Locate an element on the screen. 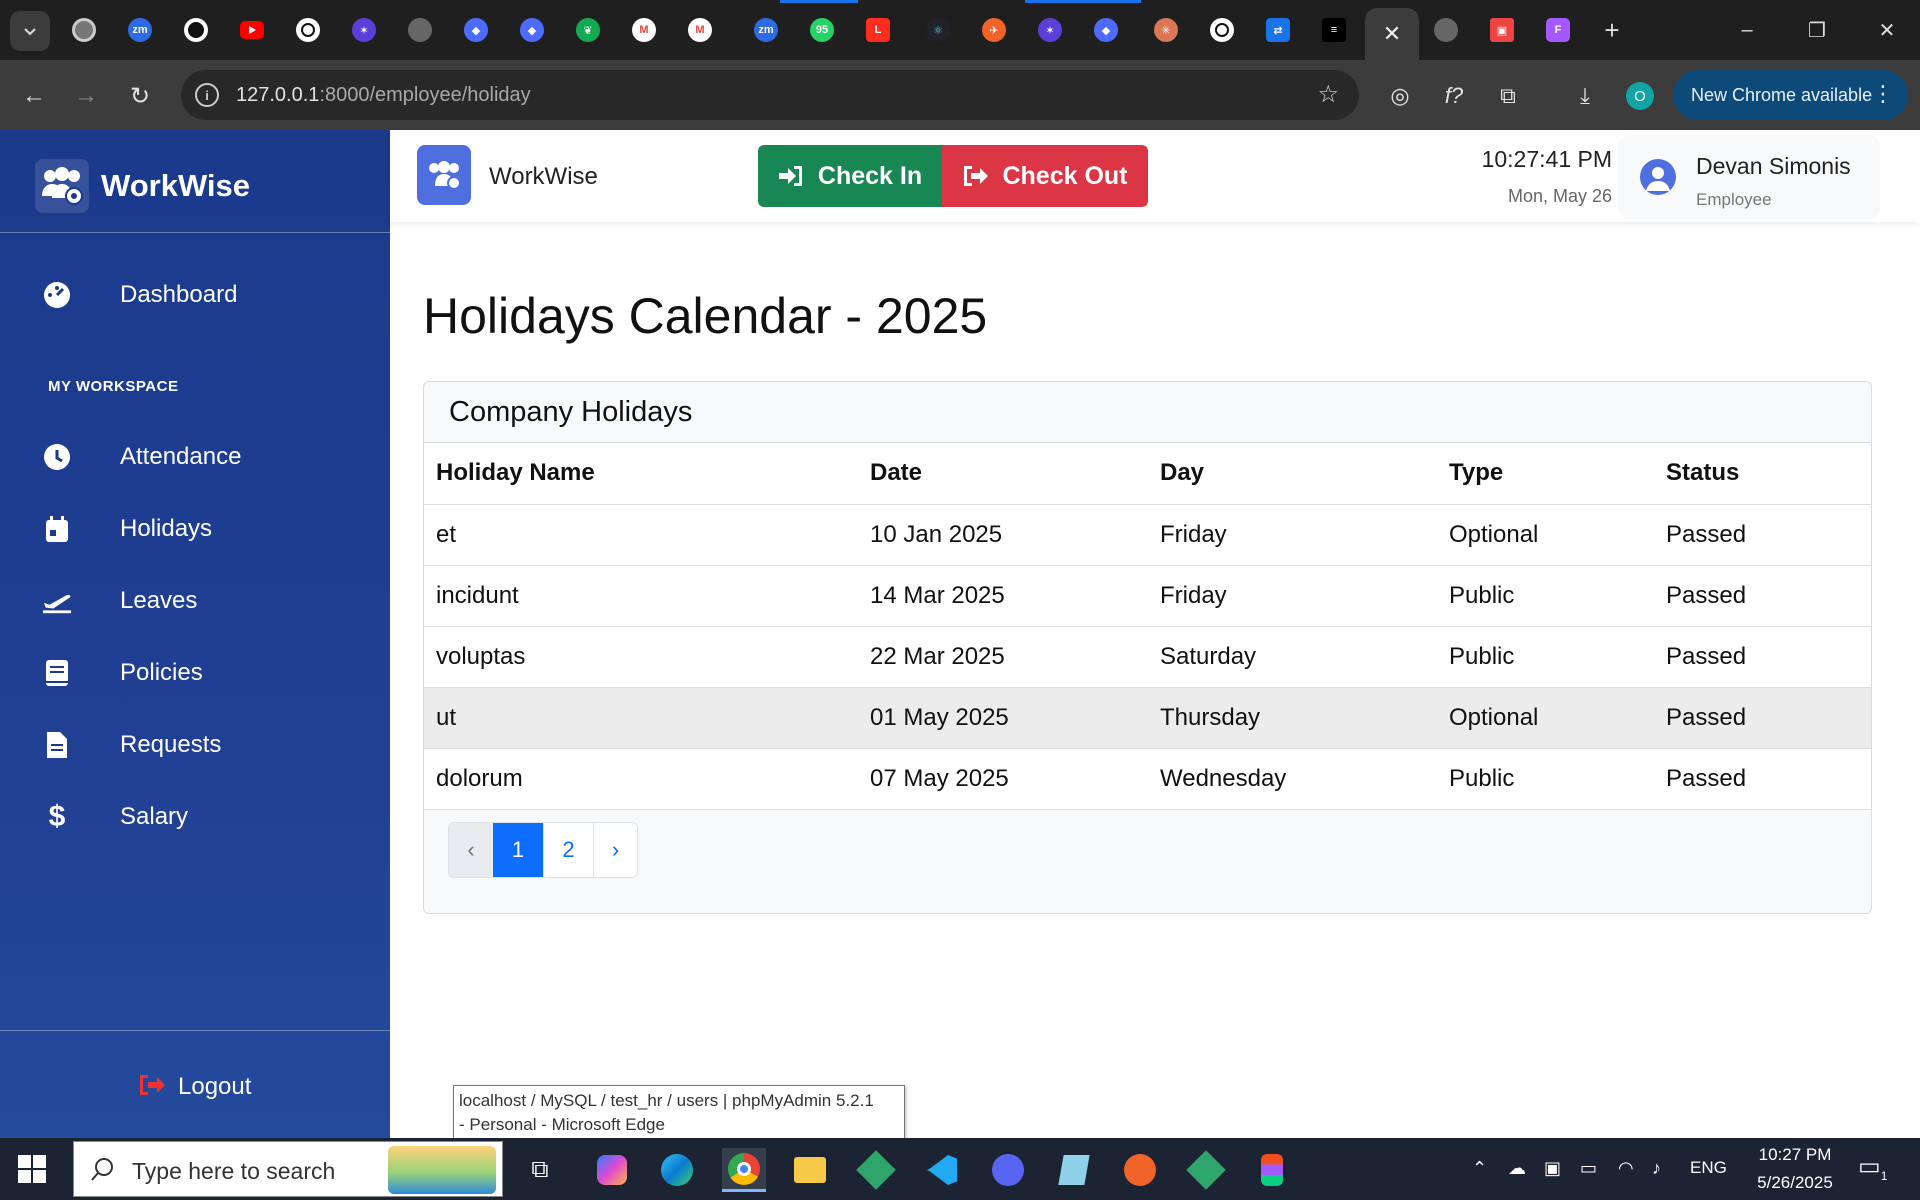 The width and height of the screenshot is (1920, 1200). users-cog-icon is located at coordinates (444, 175).